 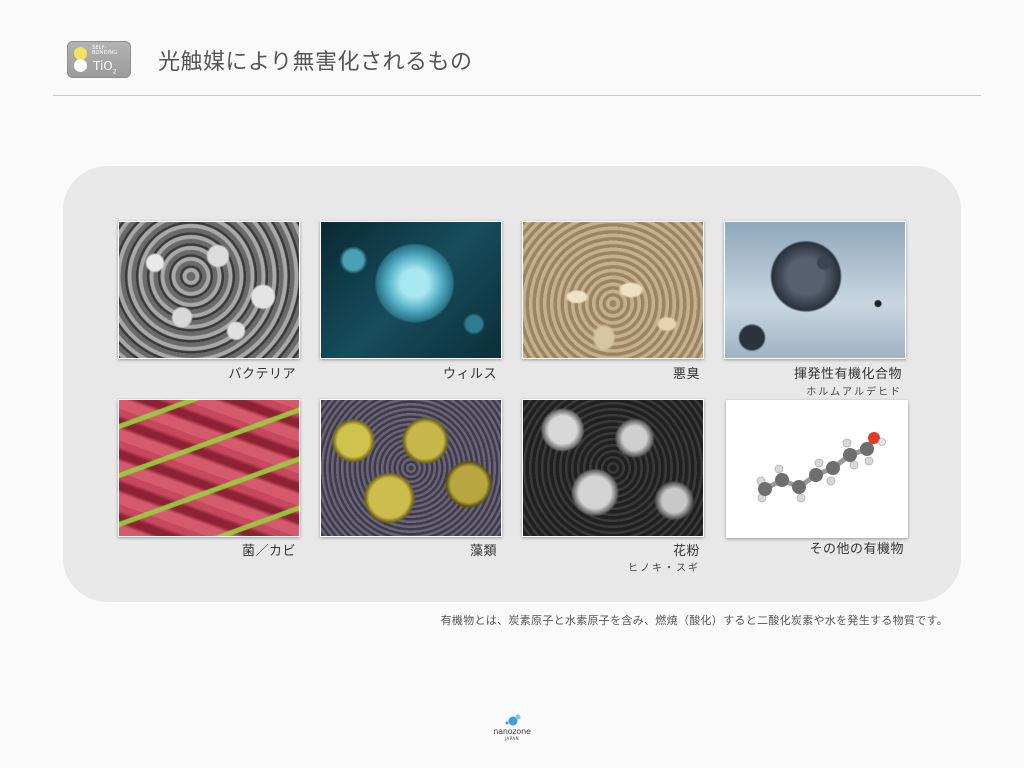 What do you see at coordinates (80, 65) in the screenshot?
I see `logo-white-dot` at bounding box center [80, 65].